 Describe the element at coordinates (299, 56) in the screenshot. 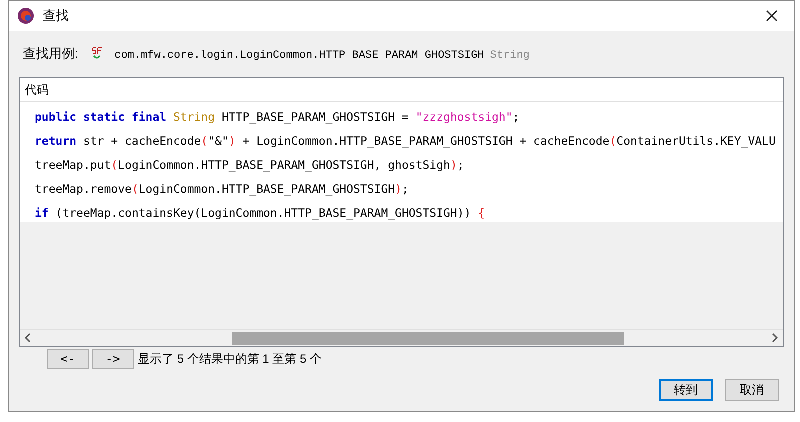

I see `symbol-name: com.mfw.core.login.LoginCommon.HTTP BASE PARAM GHOSTSIGH` at that location.